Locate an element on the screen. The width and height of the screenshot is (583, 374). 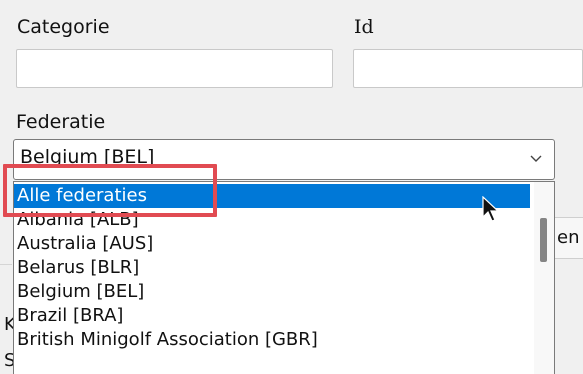
categorie-label: Categorie is located at coordinates (63, 27).